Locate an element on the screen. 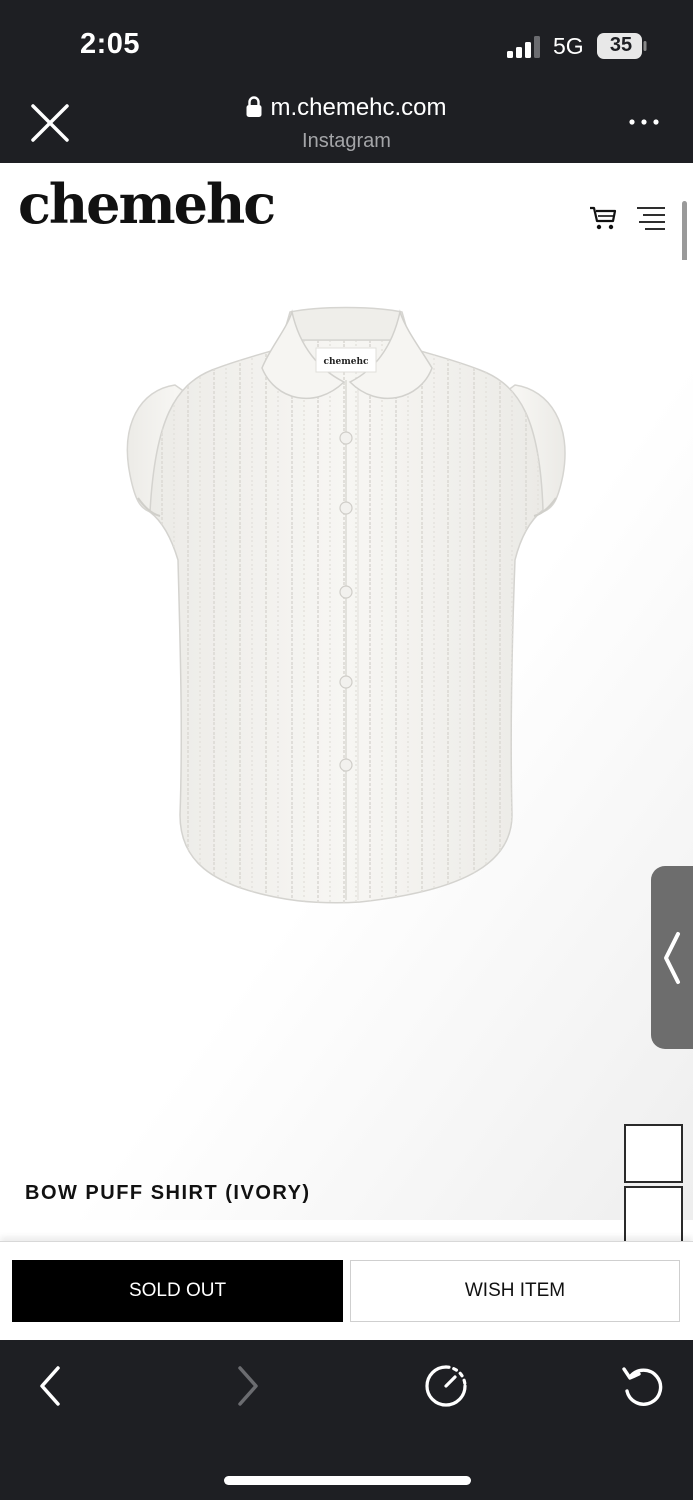 The width and height of the screenshot is (693, 1500). lock-icon is located at coordinates (254, 106).